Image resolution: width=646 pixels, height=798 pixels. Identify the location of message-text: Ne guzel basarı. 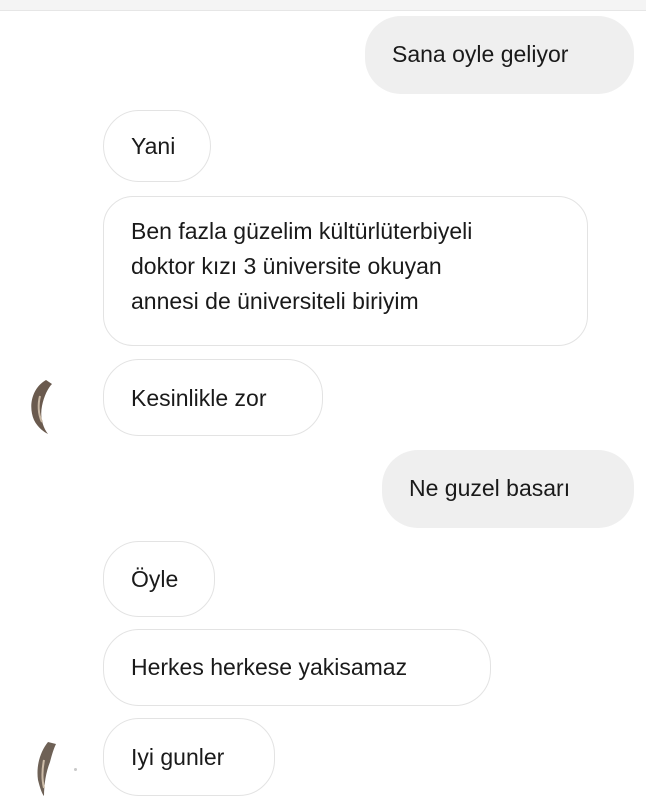
(490, 488).